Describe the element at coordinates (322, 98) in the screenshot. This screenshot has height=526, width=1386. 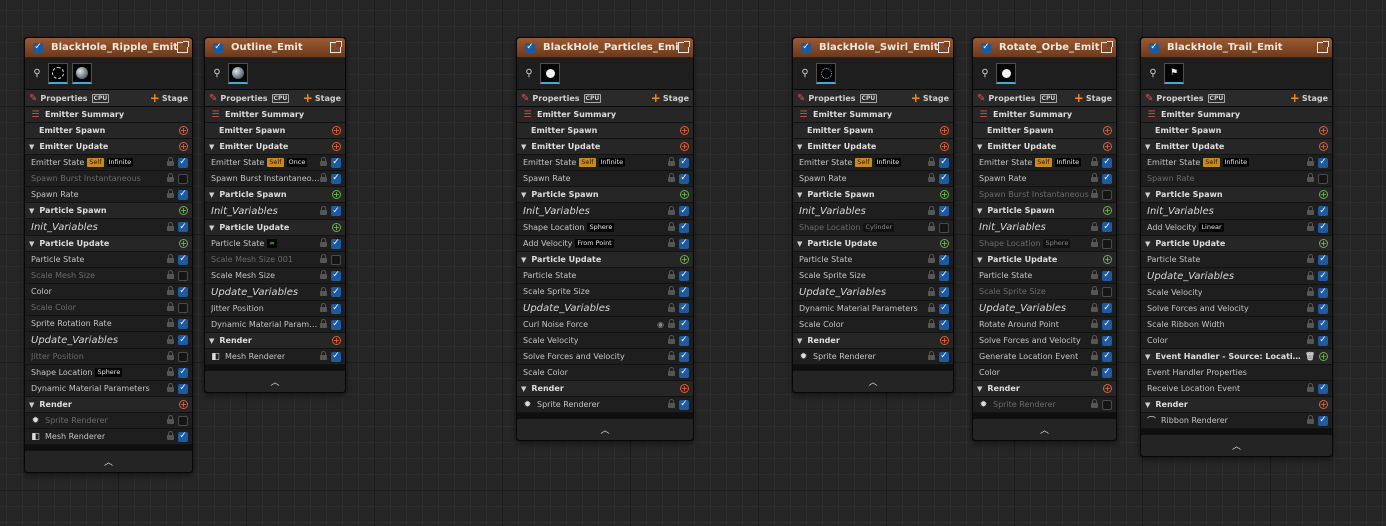
I see `add-stage-button: + Stage` at that location.